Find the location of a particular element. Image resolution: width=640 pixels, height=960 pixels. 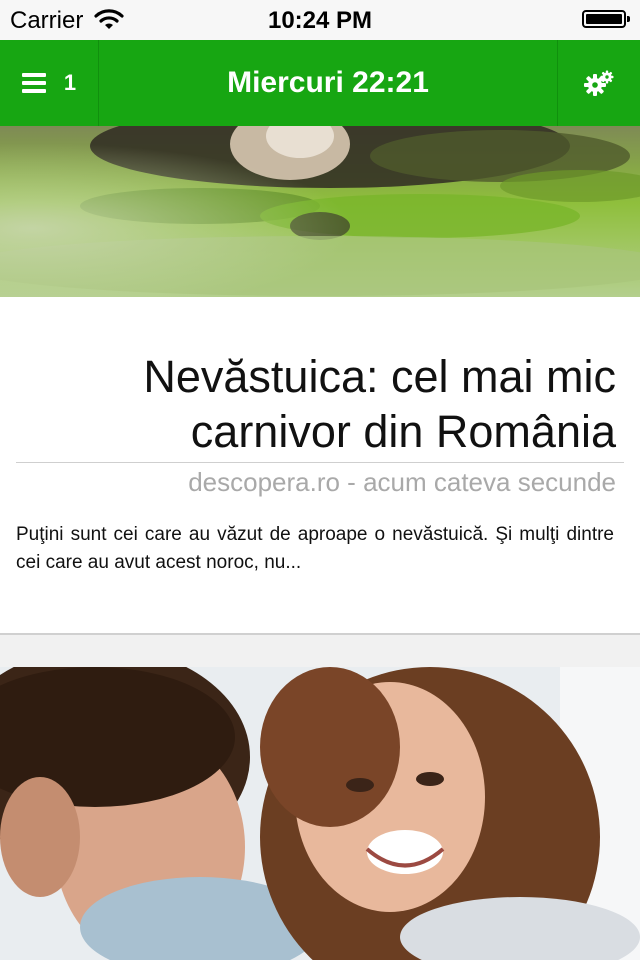

headline-divider is located at coordinates (320, 462).